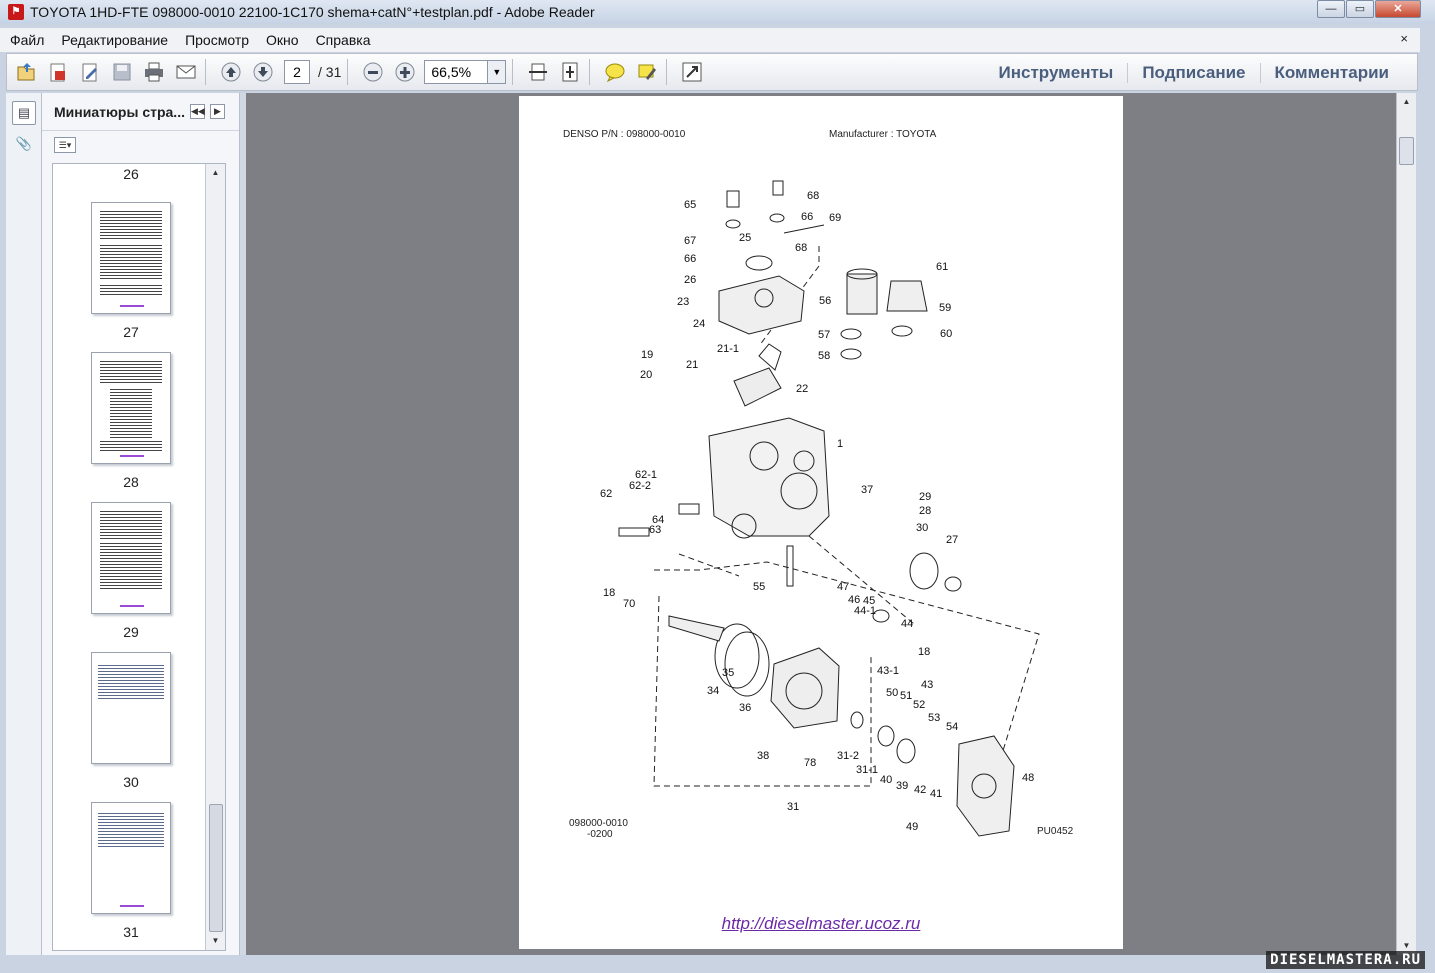  Describe the element at coordinates (1331, 73) in the screenshot. I see `comments-link: Комментарии` at that location.